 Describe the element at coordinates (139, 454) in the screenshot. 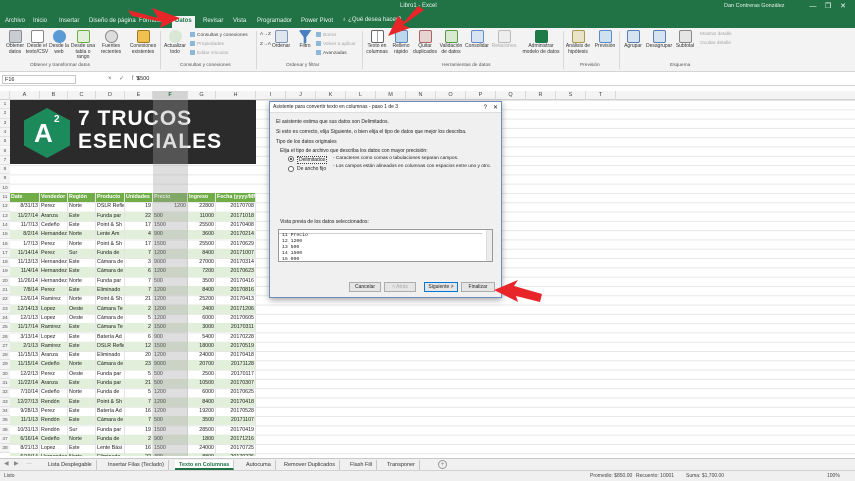

I see `table-cell: 22` at that location.